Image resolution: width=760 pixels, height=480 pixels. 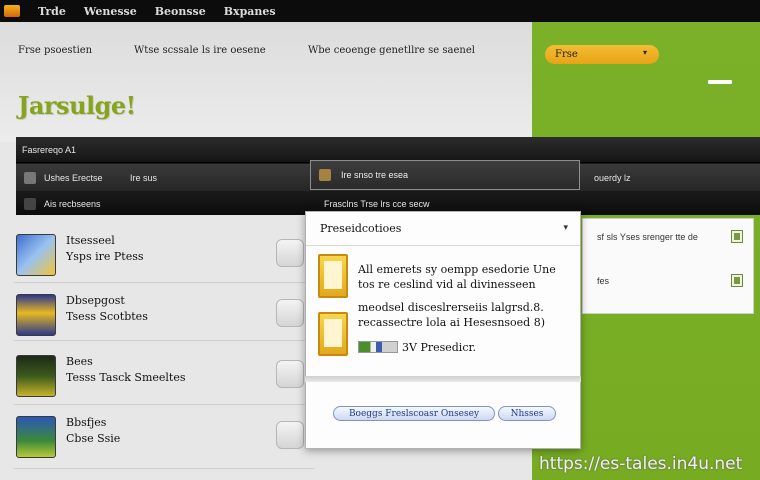 What do you see at coordinates (12, 11) in the screenshot?
I see `app-logo-icon` at bounding box center [12, 11].